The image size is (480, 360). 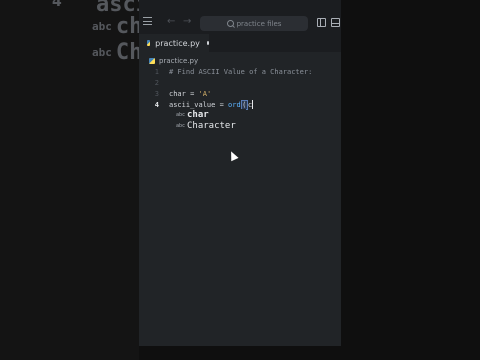 I want to click on code-line-1: 1 # Find ASCII Value of a Character:, so click(x=240, y=71).